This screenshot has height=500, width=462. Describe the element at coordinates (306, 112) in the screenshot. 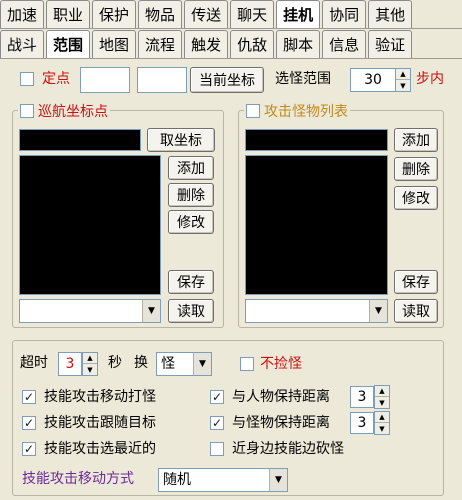

I see `monster-title: 攻击怪物列表` at that location.